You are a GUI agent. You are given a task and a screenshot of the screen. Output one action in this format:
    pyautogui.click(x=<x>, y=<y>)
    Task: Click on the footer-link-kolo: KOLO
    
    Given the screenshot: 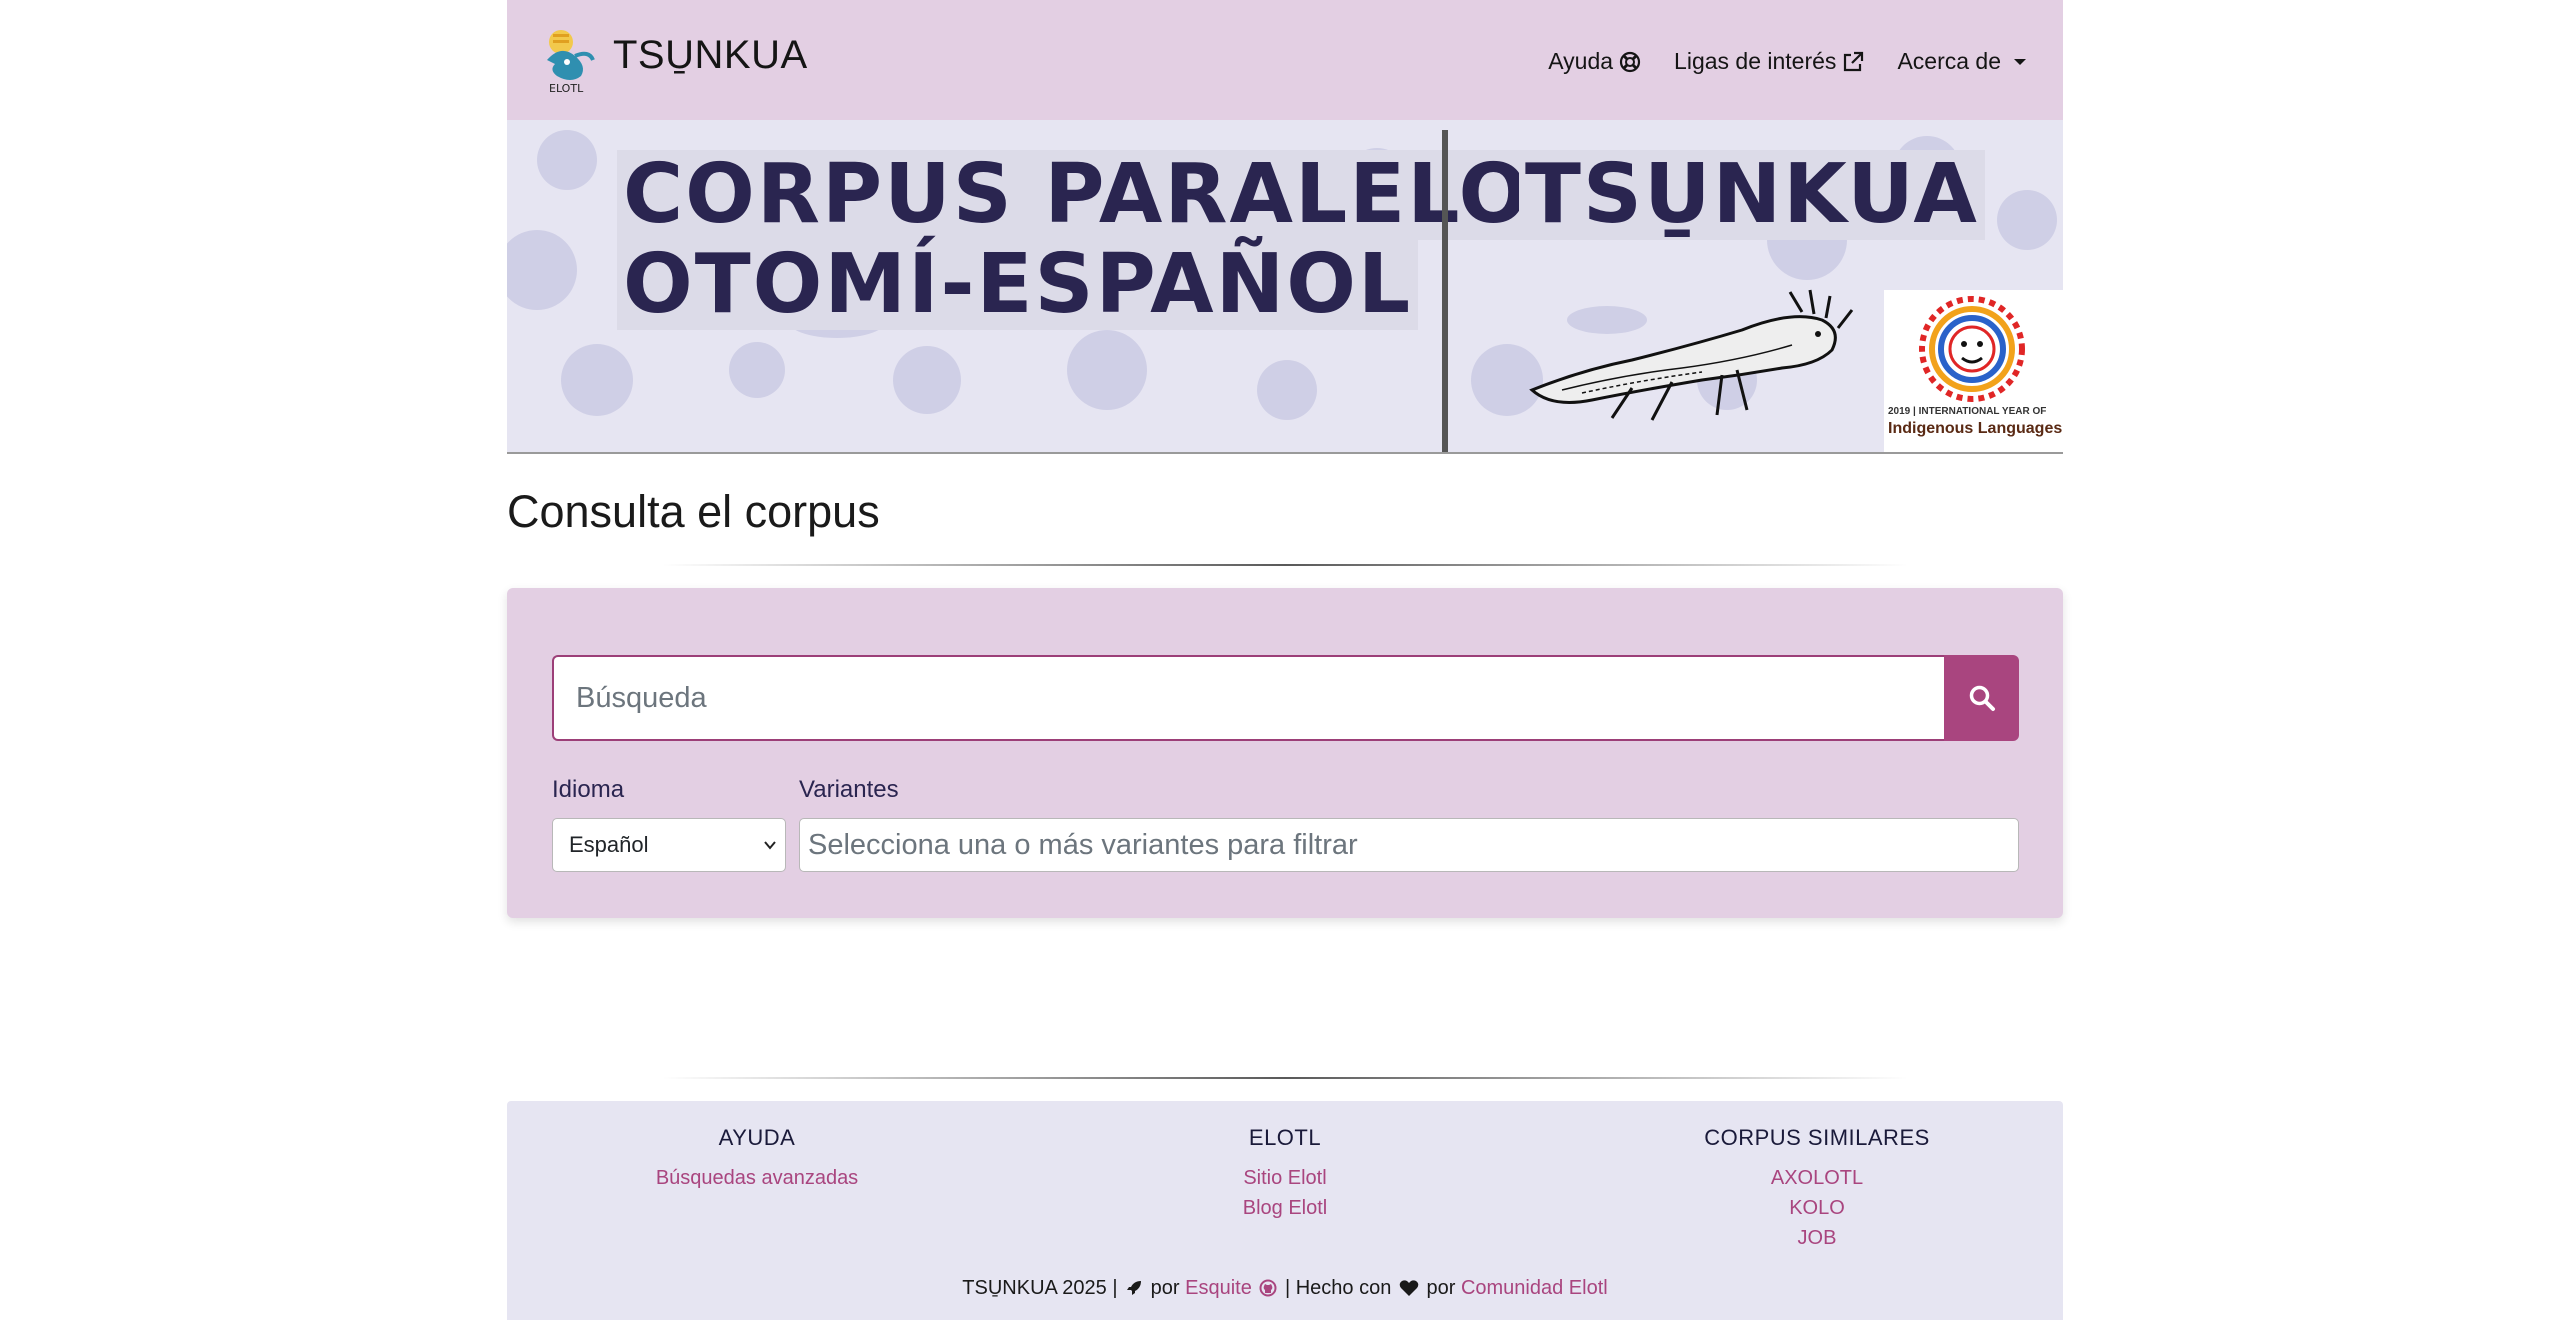 What is the action you would take?
    pyautogui.click(x=1817, y=1208)
    